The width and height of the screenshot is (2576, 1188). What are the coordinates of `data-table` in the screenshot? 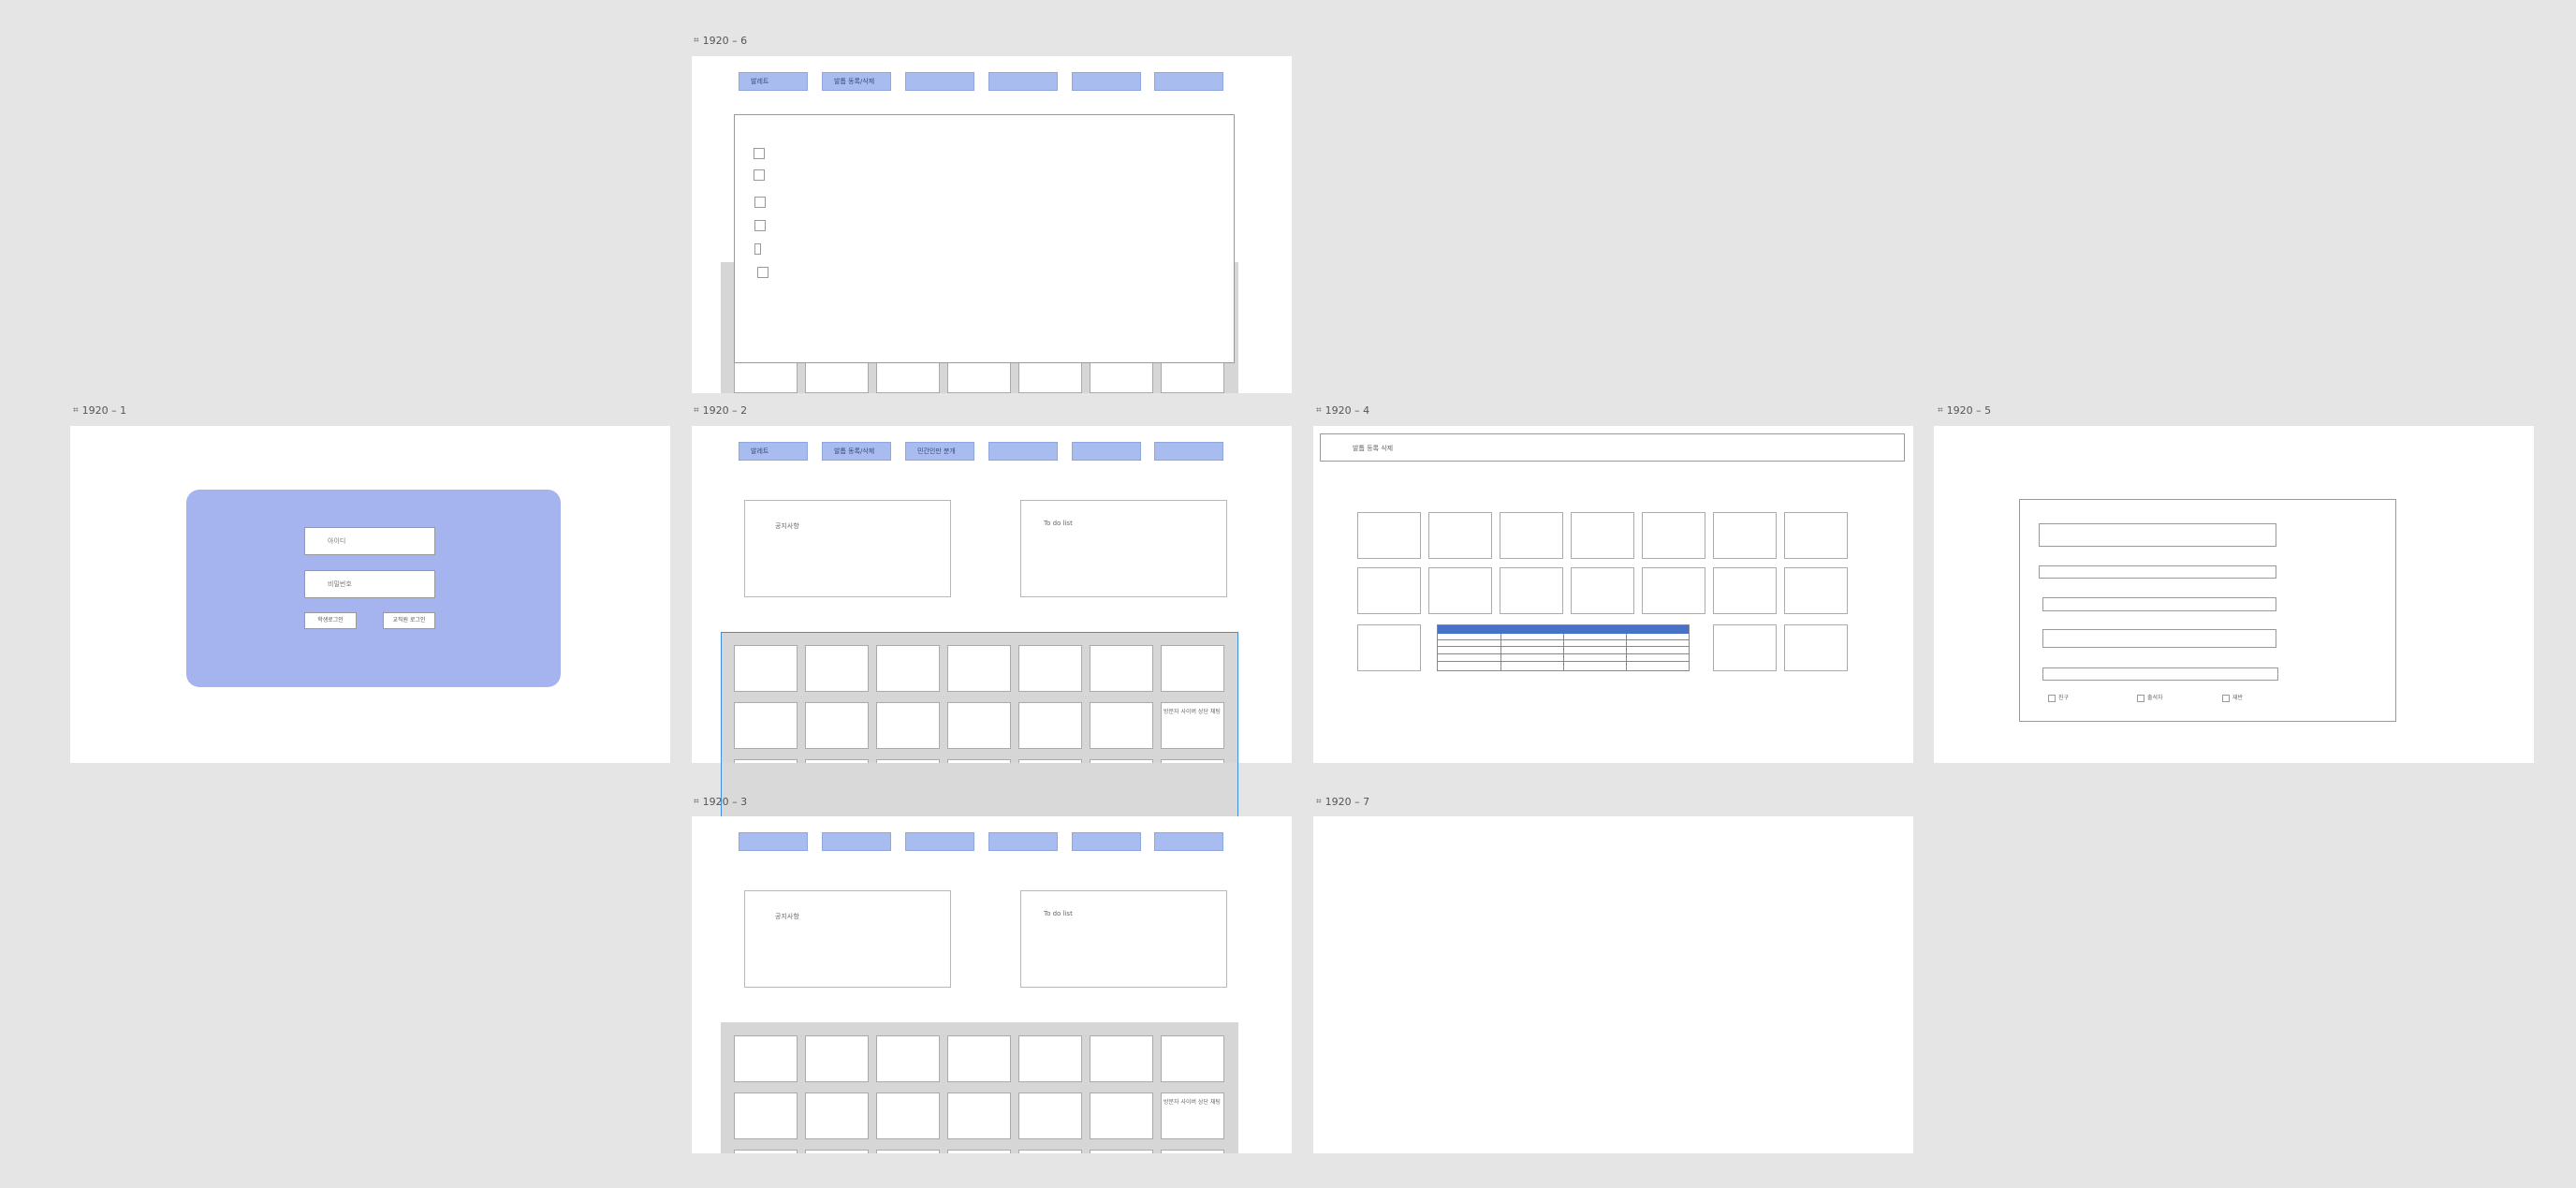 It's located at (1563, 647).